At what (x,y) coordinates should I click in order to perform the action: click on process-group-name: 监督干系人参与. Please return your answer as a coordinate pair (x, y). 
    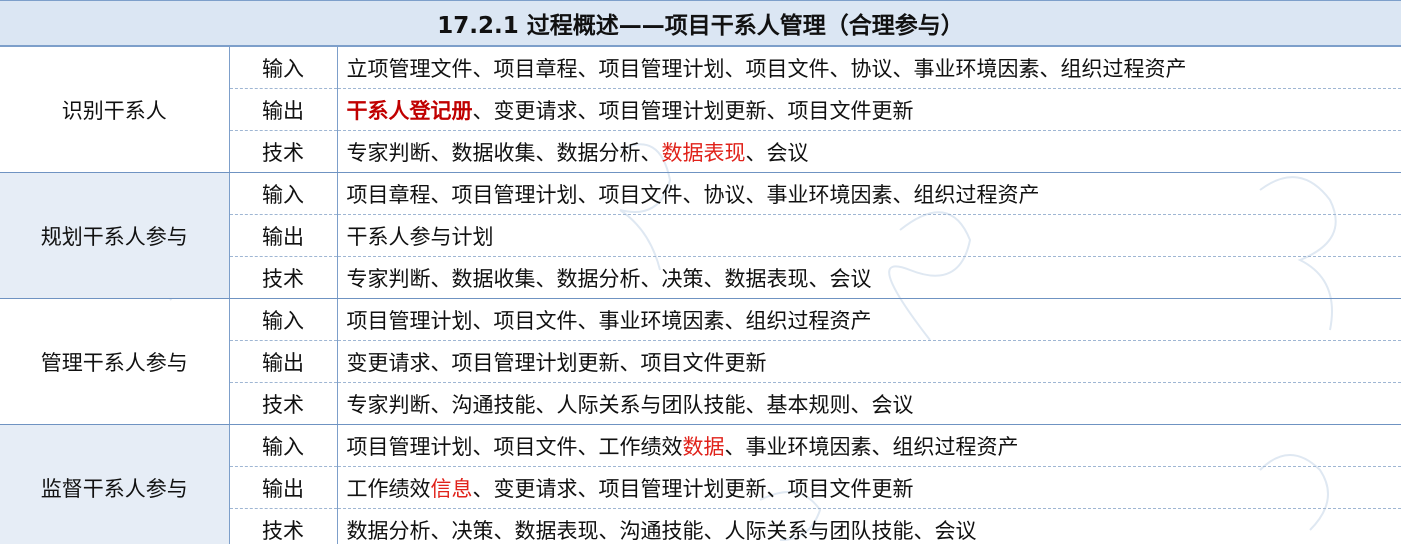
    Looking at the image, I should click on (115, 484).